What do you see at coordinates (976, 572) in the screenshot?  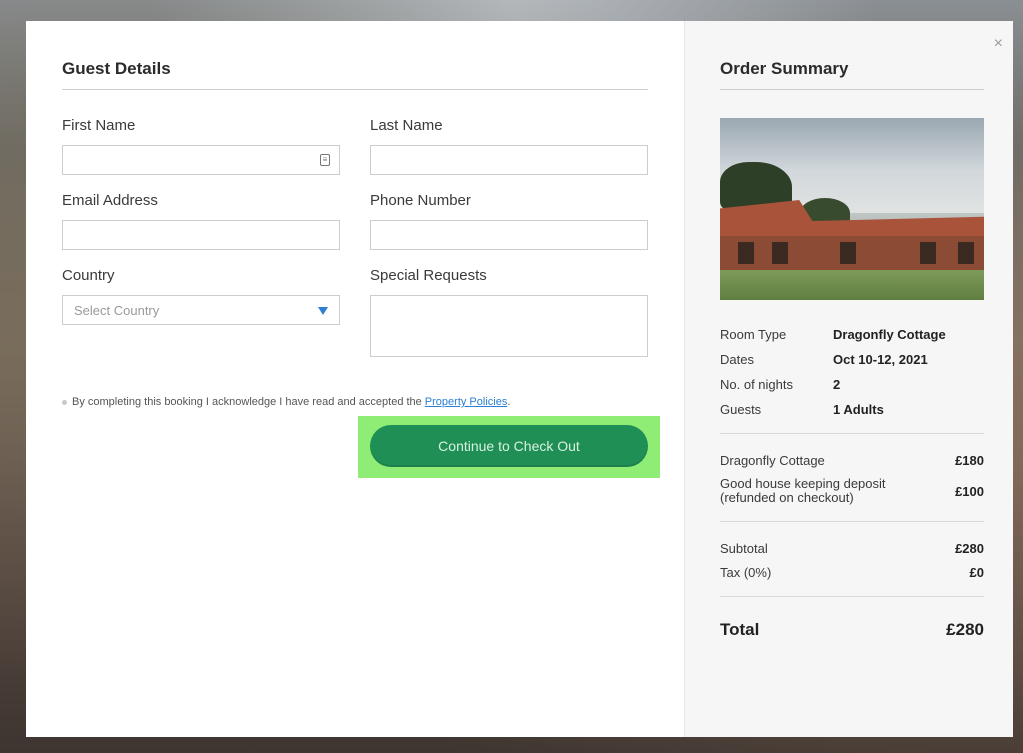 I see `tax-value: £0` at bounding box center [976, 572].